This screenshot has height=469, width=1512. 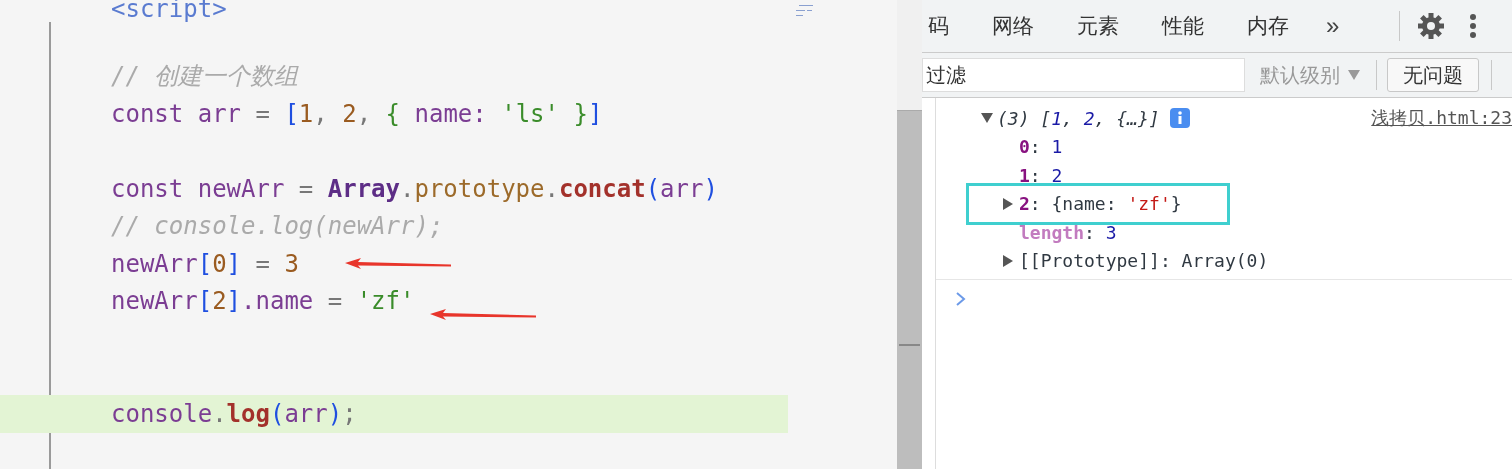 I want to click on code-line: console.log(arr);, so click(x=234, y=413).